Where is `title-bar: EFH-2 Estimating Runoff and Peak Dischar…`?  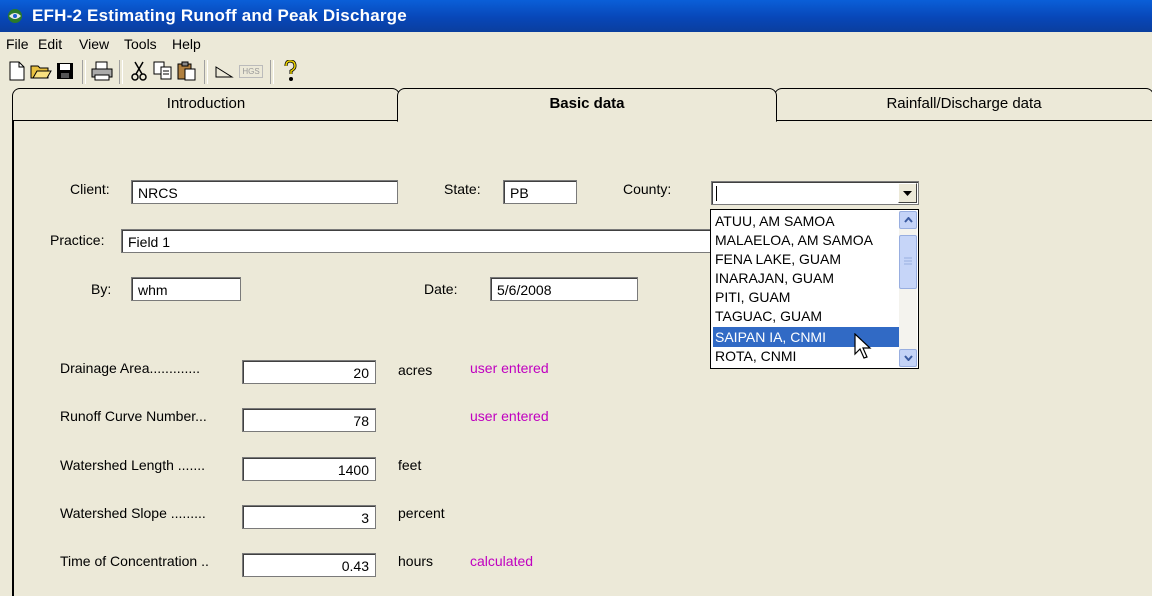 title-bar: EFH-2 Estimating Runoff and Peak Dischar… is located at coordinates (576, 16).